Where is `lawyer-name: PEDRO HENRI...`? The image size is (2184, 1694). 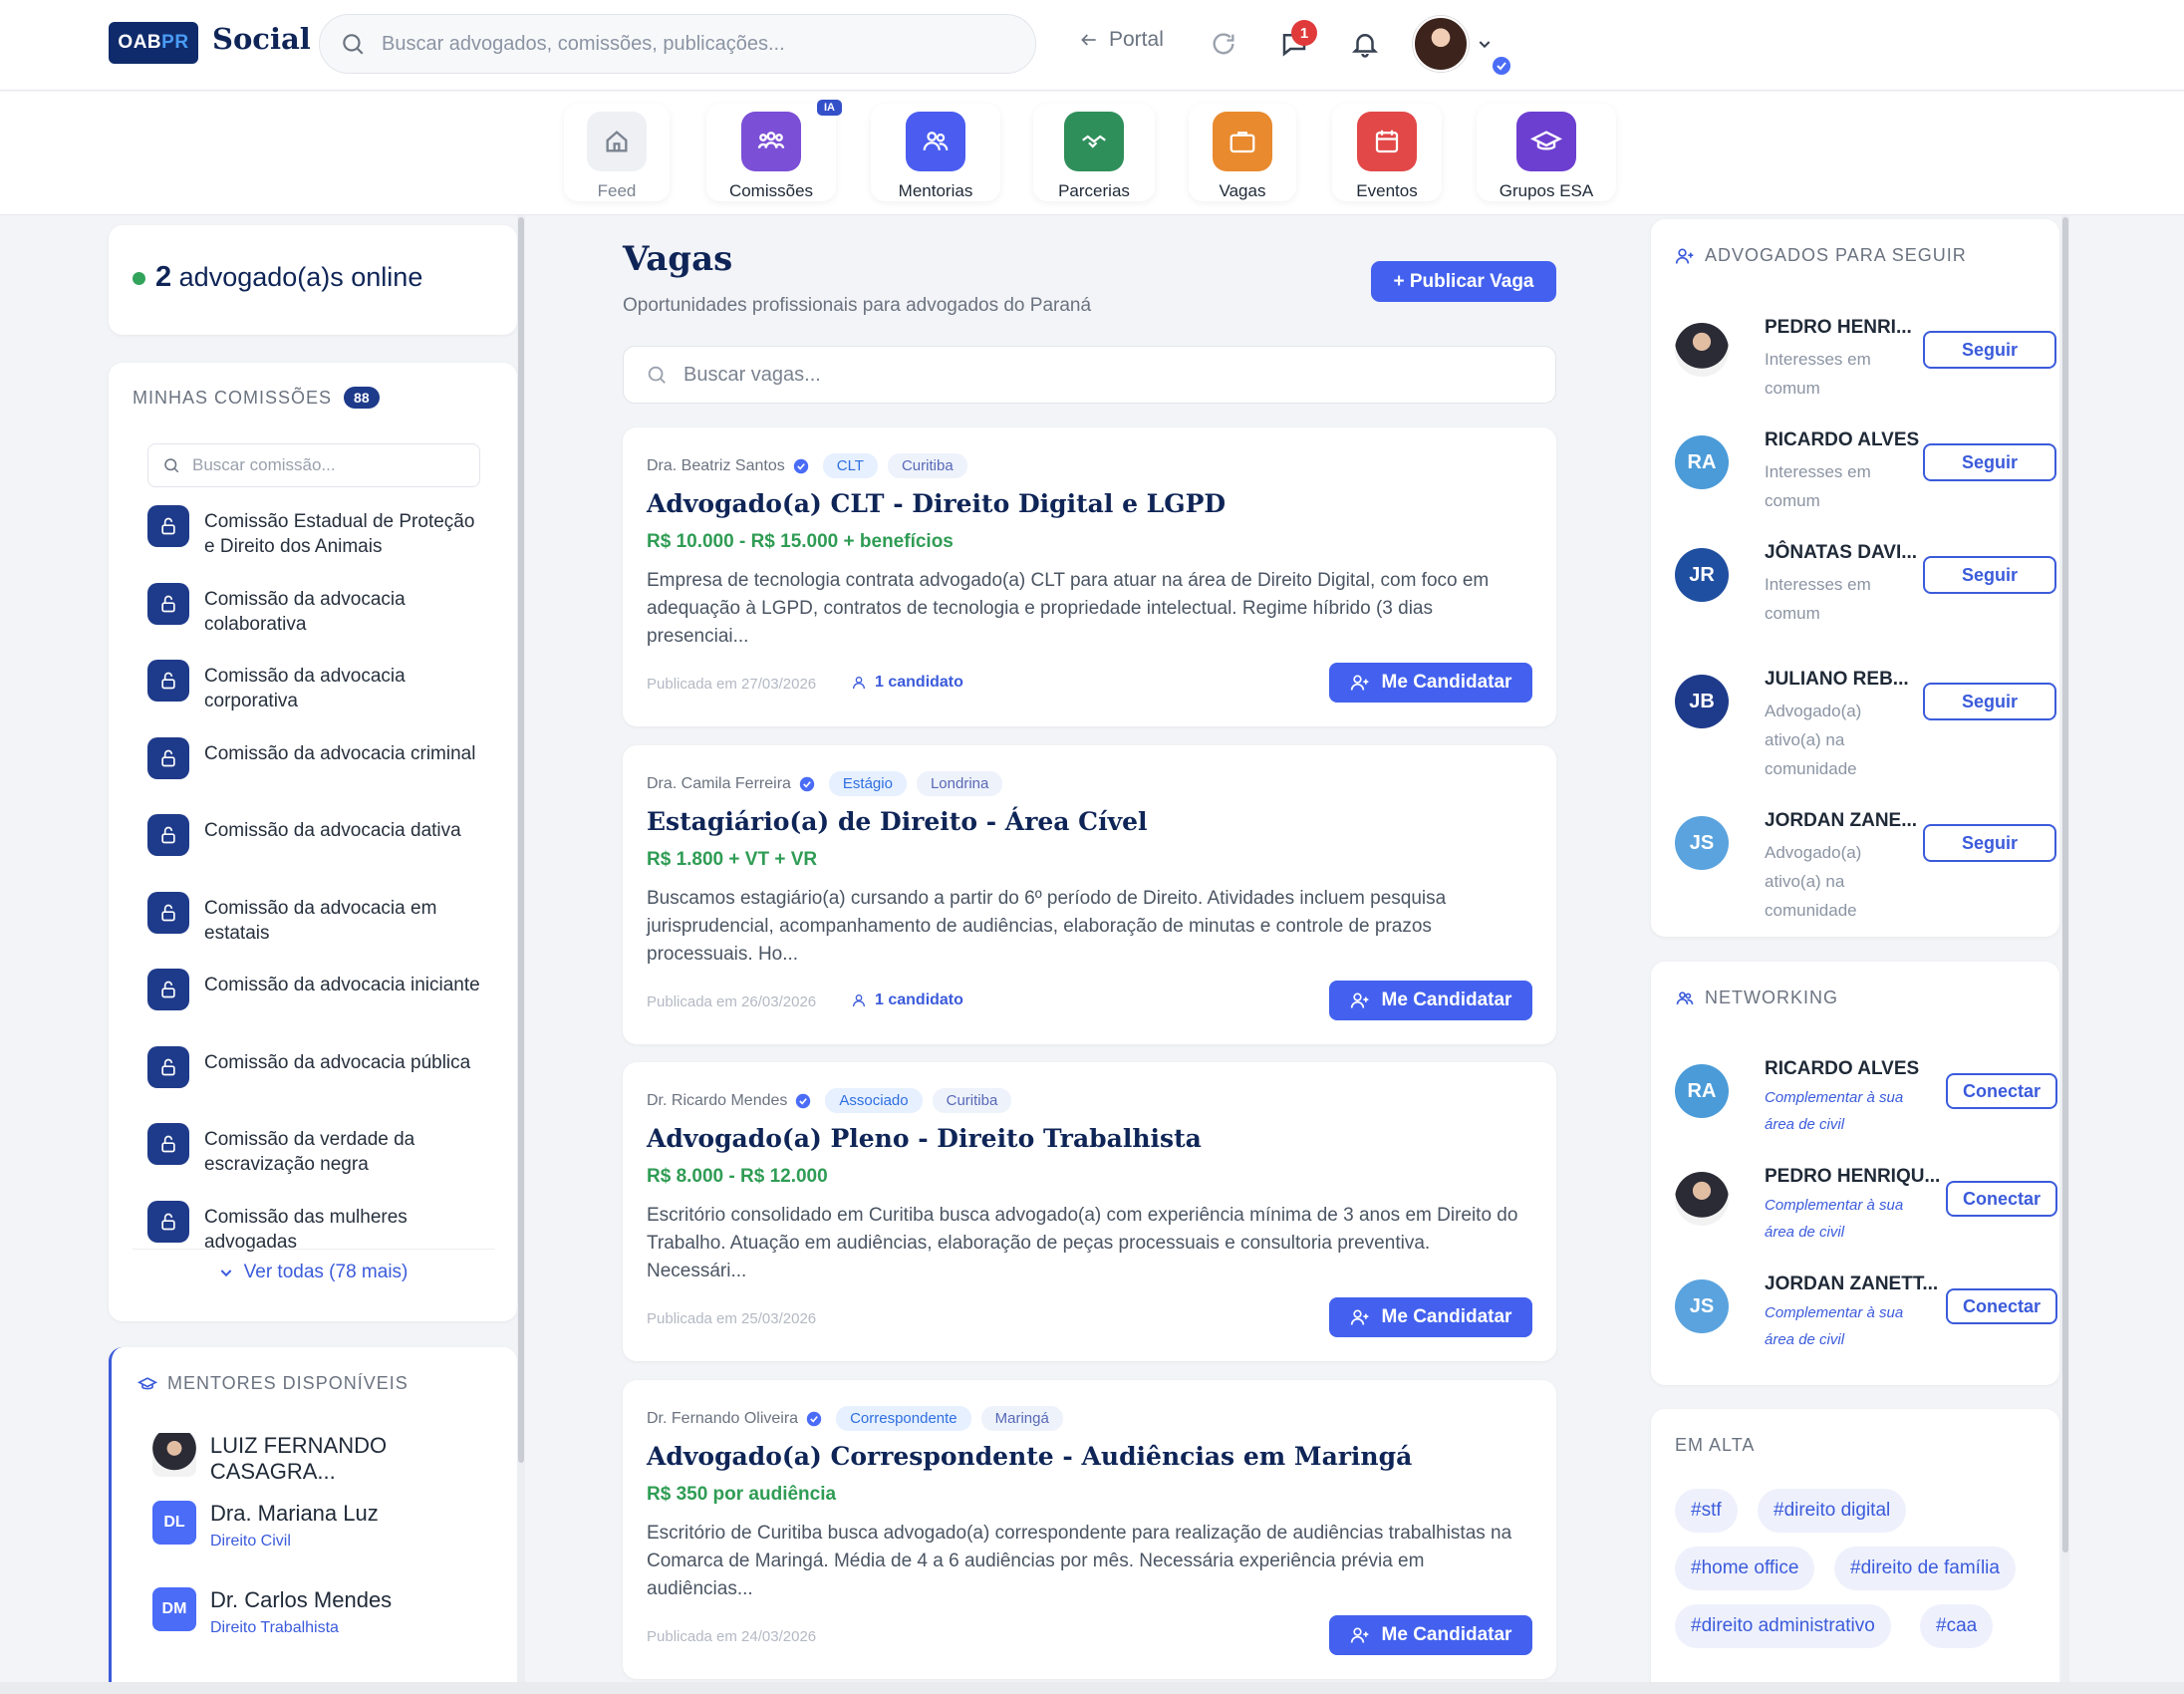 lawyer-name: PEDRO HENRI... is located at coordinates (1838, 328).